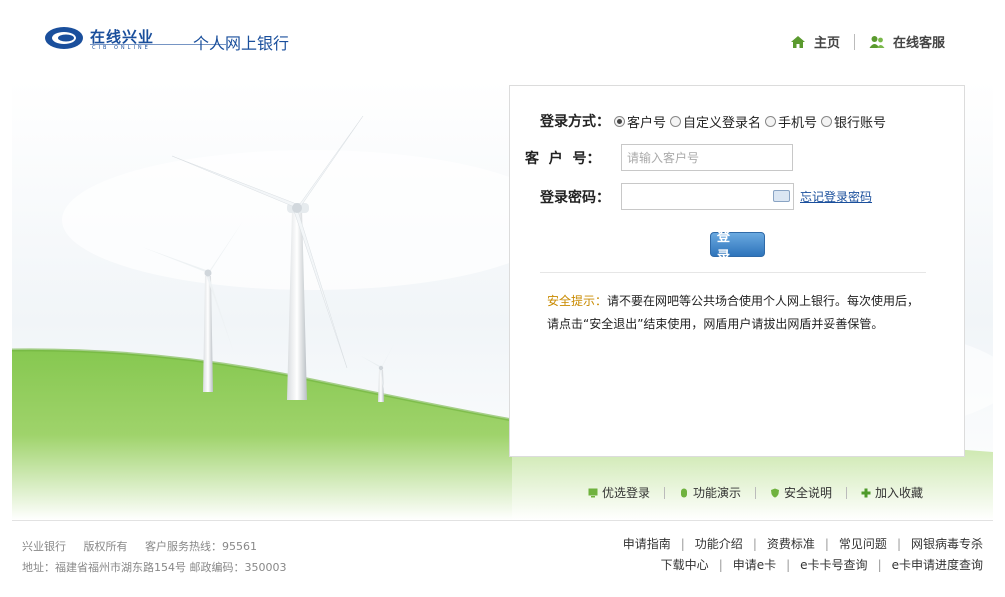  What do you see at coordinates (808, 493) in the screenshot?
I see `quicklink-security-label: 安全说明` at bounding box center [808, 493].